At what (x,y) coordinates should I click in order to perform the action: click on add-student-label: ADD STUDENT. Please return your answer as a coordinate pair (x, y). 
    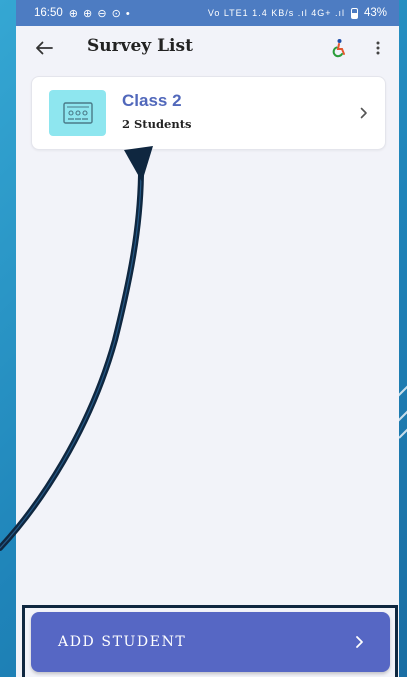
    Looking at the image, I should click on (122, 642).